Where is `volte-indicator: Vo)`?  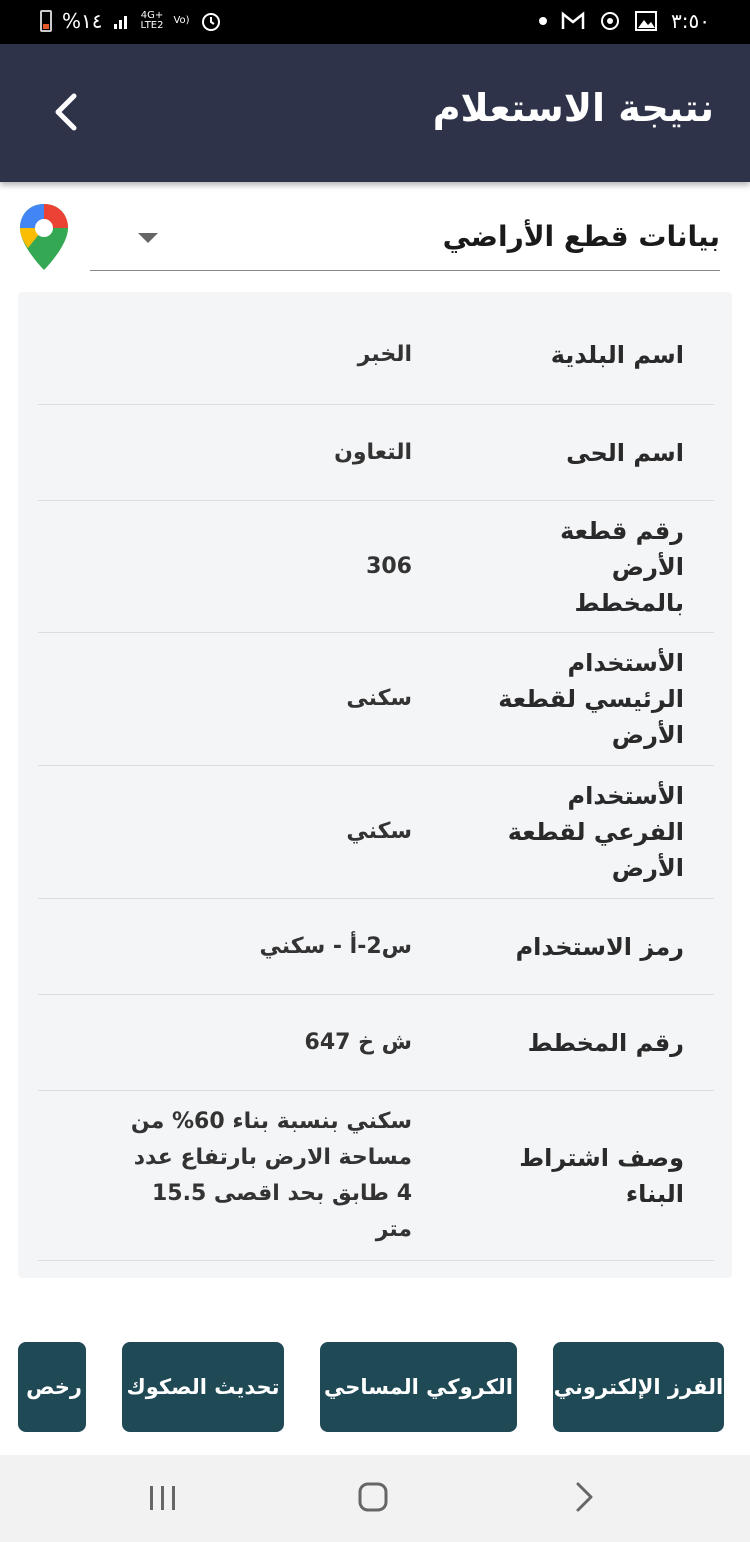 volte-indicator: Vo) is located at coordinates (181, 20).